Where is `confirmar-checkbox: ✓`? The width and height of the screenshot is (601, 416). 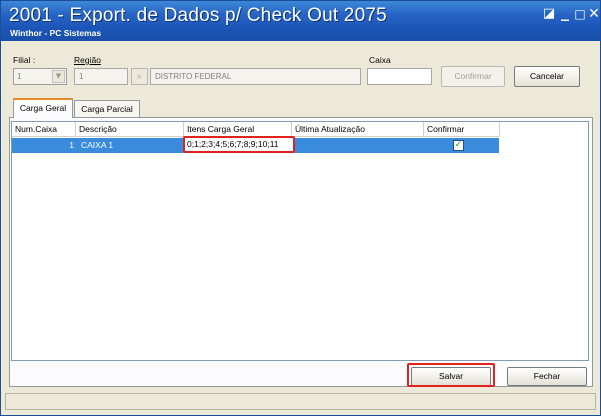
confirmar-checkbox: ✓ is located at coordinates (458, 145).